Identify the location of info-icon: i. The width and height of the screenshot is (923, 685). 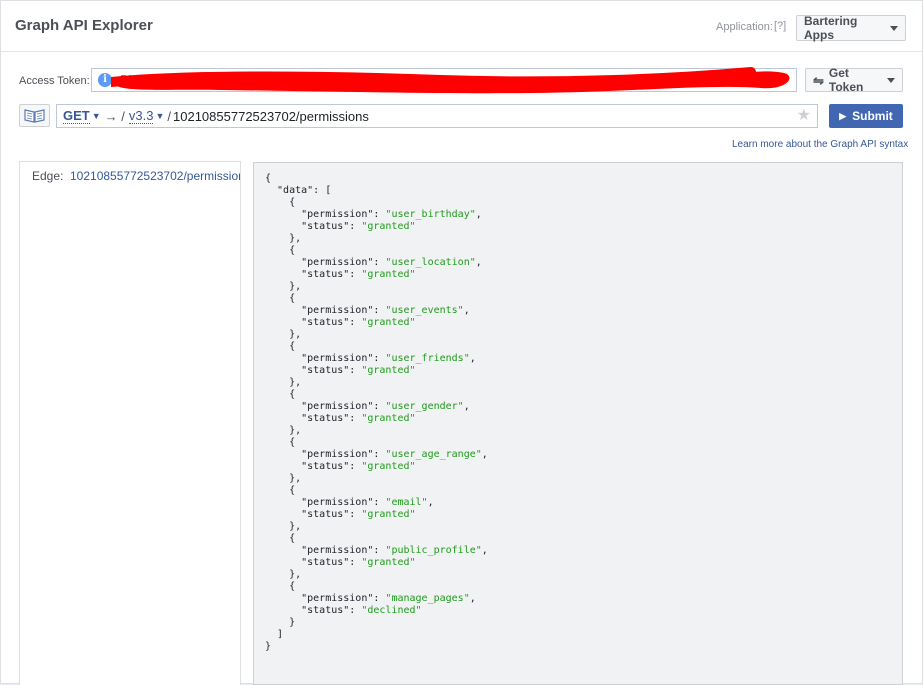
(105, 80).